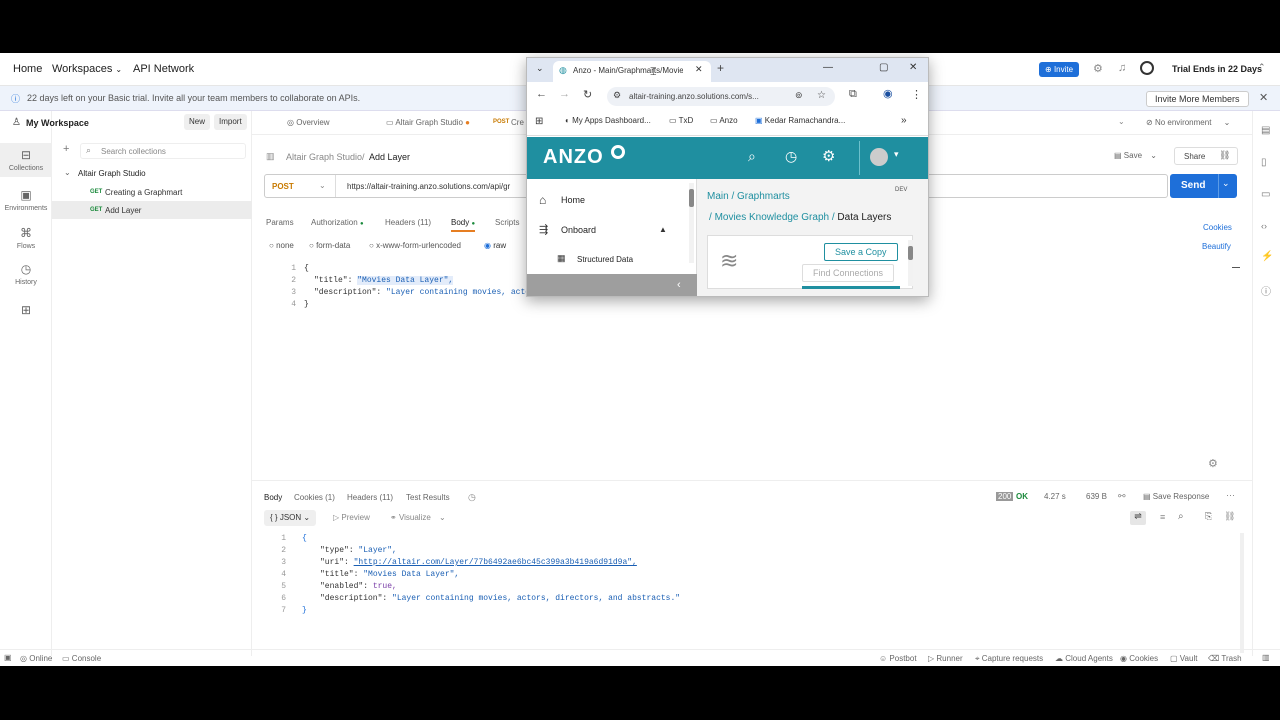  I want to click on chevron-left-icon: ‹, so click(679, 285).